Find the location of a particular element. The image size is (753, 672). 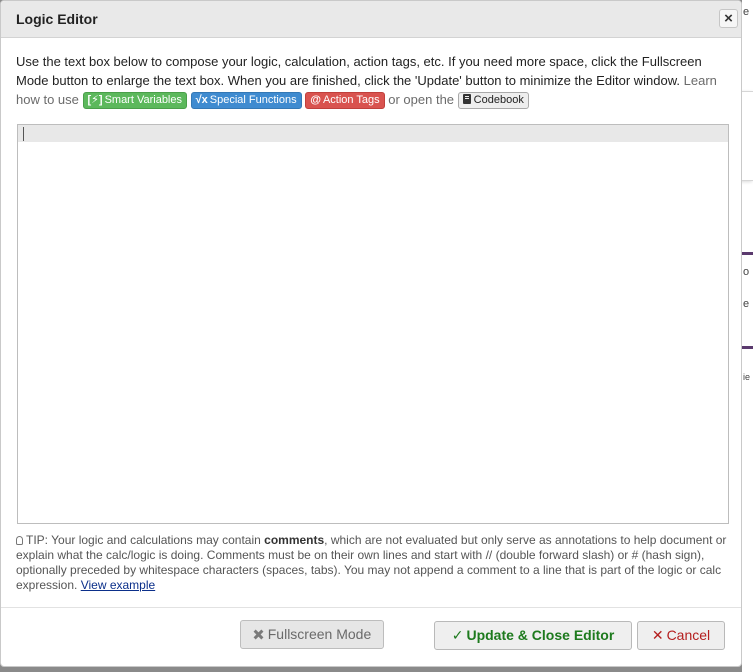

fullscreen-label: Fullscreen Mode is located at coordinates (319, 634).